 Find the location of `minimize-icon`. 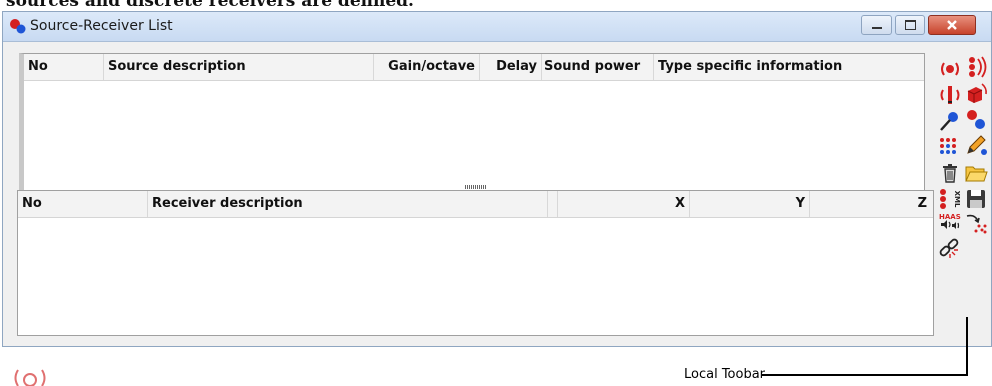

minimize-icon is located at coordinates (876, 28).